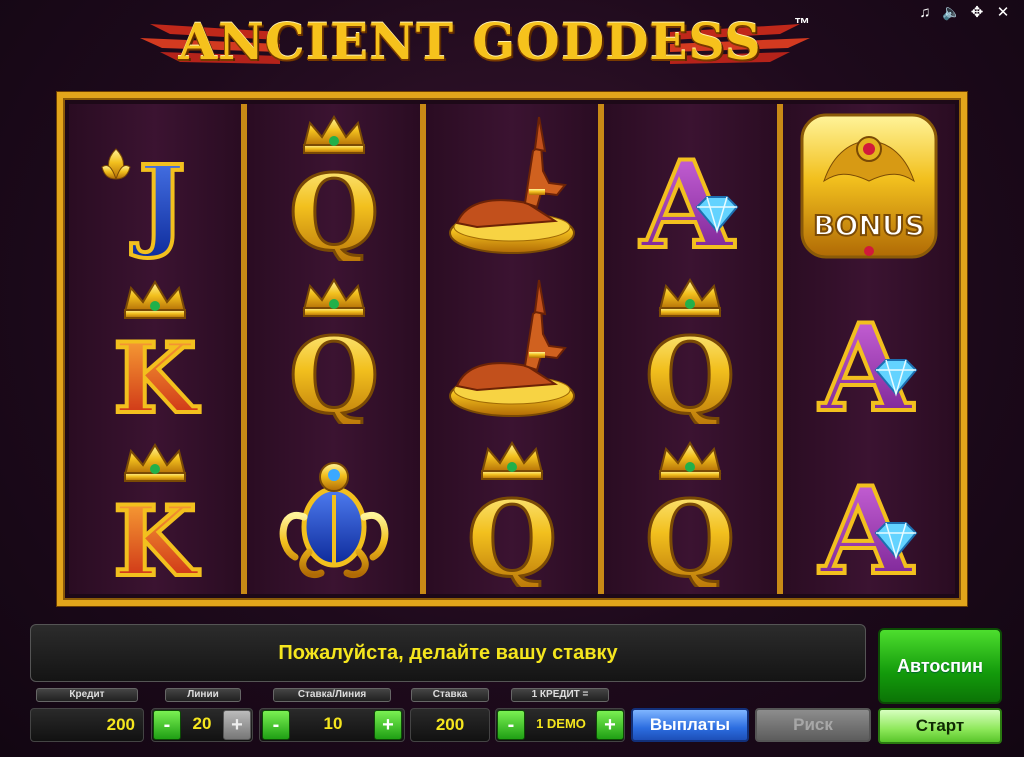 Image resolution: width=1024 pixels, height=757 pixels. I want to click on reel-3: Q, so click(512, 349).